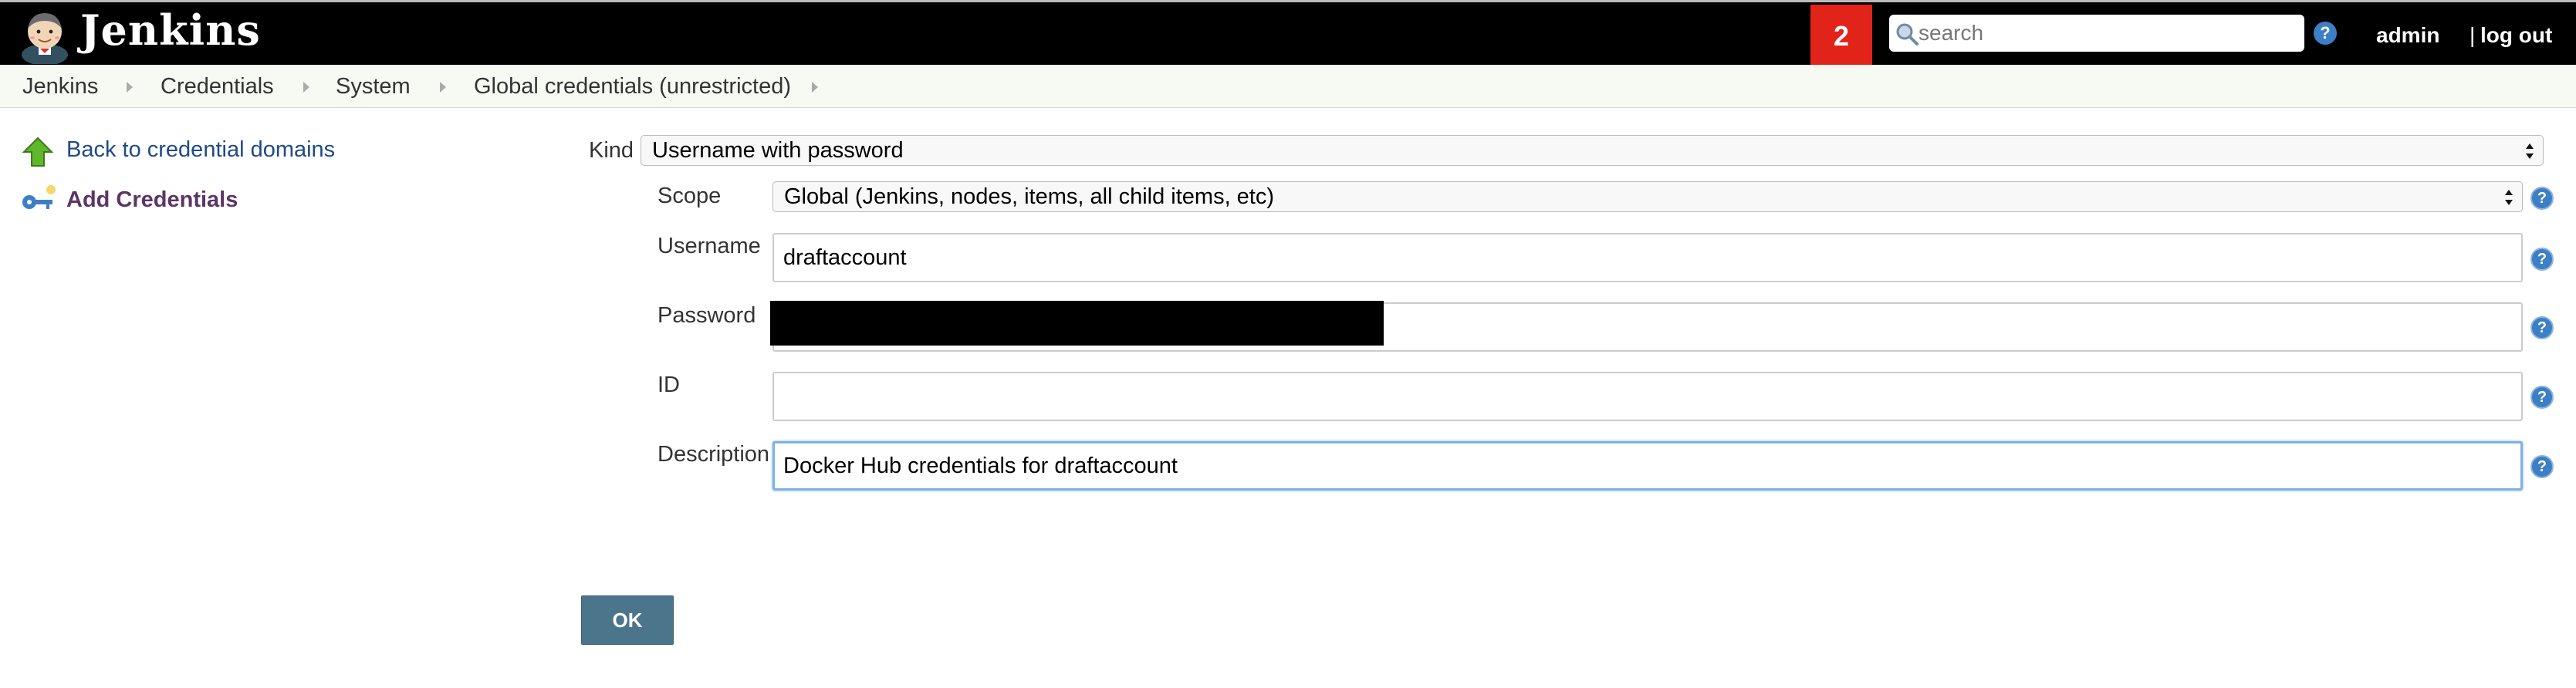 This screenshot has width=2576, height=688. Describe the element at coordinates (373, 87) in the screenshot. I see `breadcrumb-system: System` at that location.